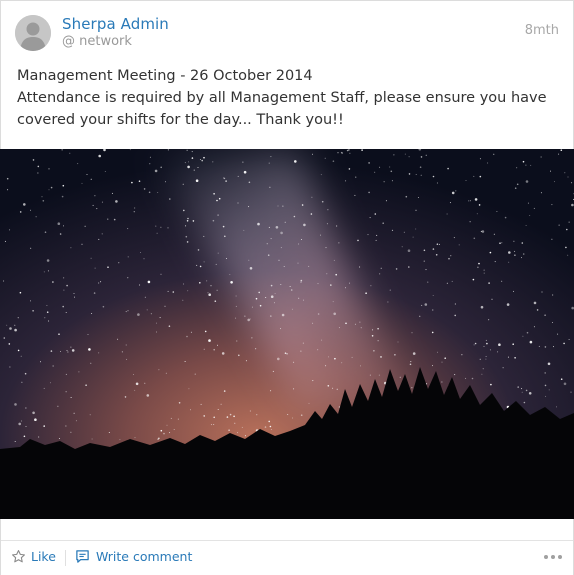 This screenshot has width=574, height=575. I want to click on post-action-bar: Like Write comment, so click(287, 557).